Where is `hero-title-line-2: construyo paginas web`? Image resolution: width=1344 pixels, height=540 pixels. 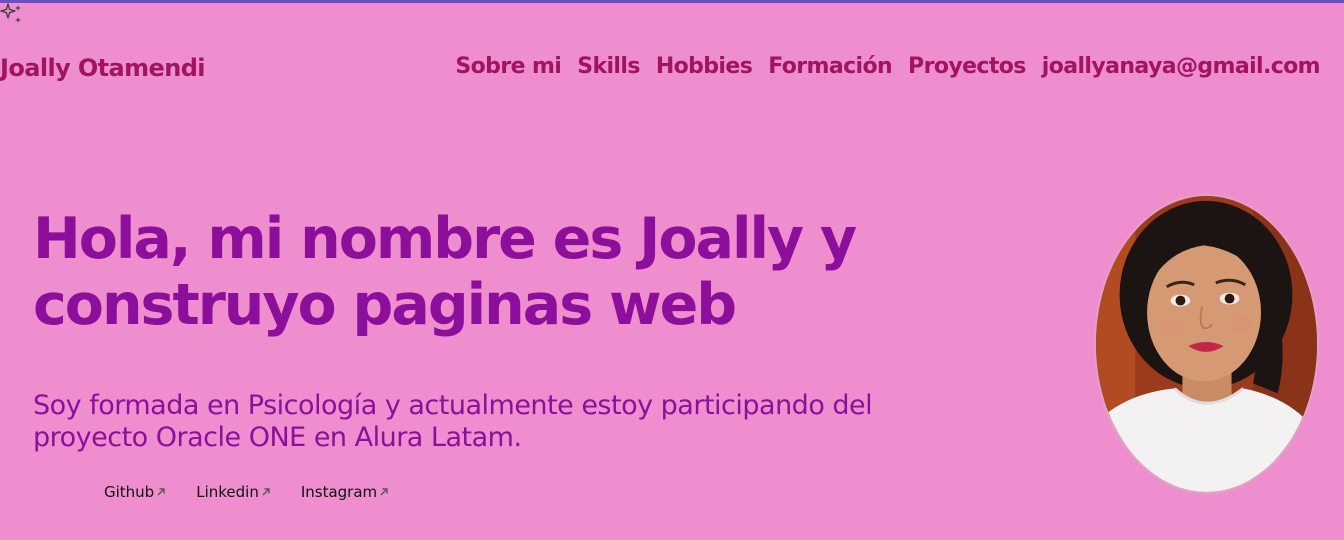 hero-title-line-2: construyo paginas web is located at coordinates (385, 305).